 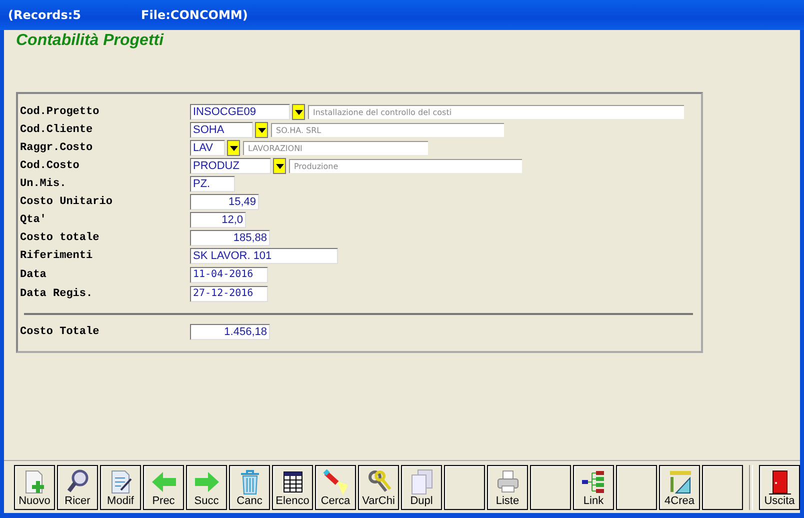 What do you see at coordinates (207, 148) in the screenshot?
I see `input-field: LAV` at bounding box center [207, 148].